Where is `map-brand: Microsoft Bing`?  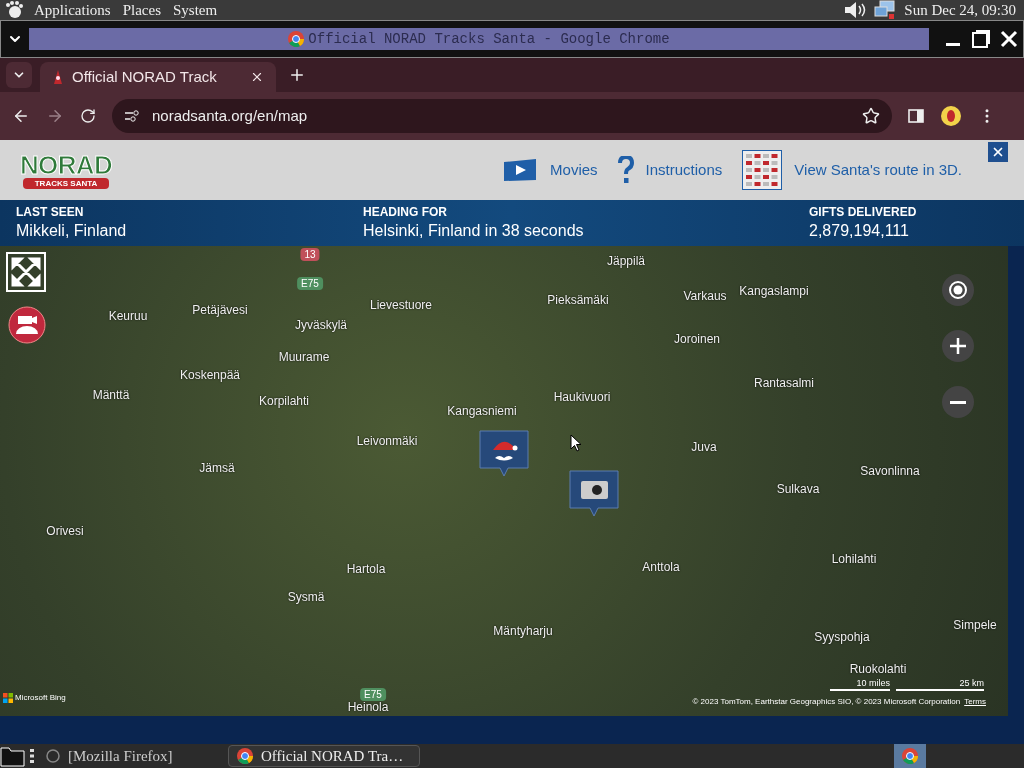 map-brand: Microsoft Bing is located at coordinates (40, 698).